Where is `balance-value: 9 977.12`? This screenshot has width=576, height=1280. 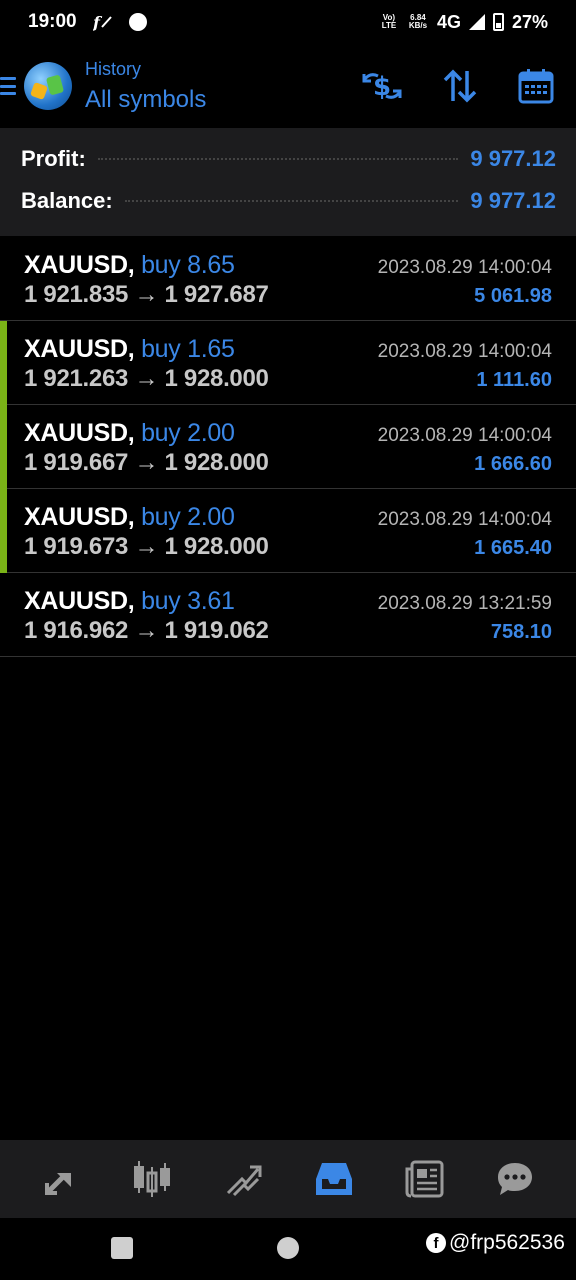
balance-value: 9 977.12 is located at coordinates (513, 200).